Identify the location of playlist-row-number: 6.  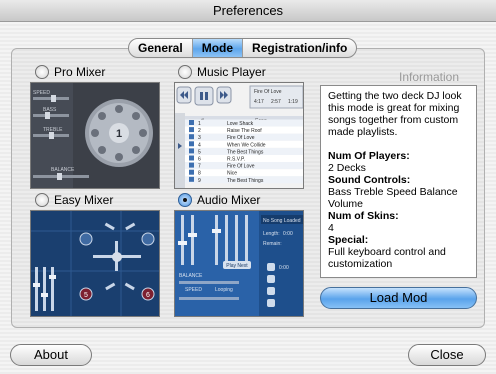
(199, 160).